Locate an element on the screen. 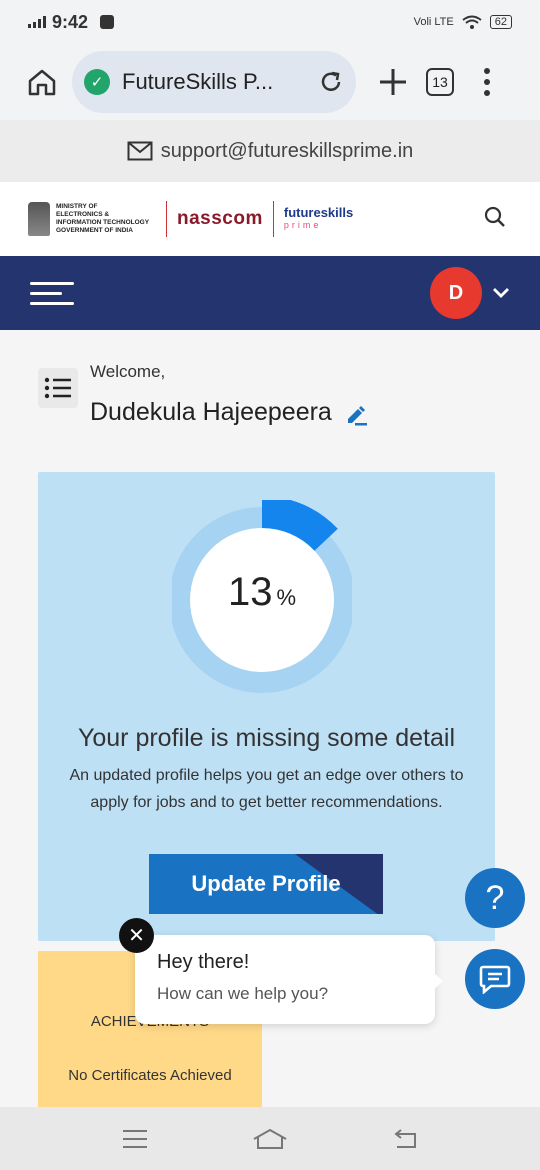  profile-percent: 13% is located at coordinates (262, 592).